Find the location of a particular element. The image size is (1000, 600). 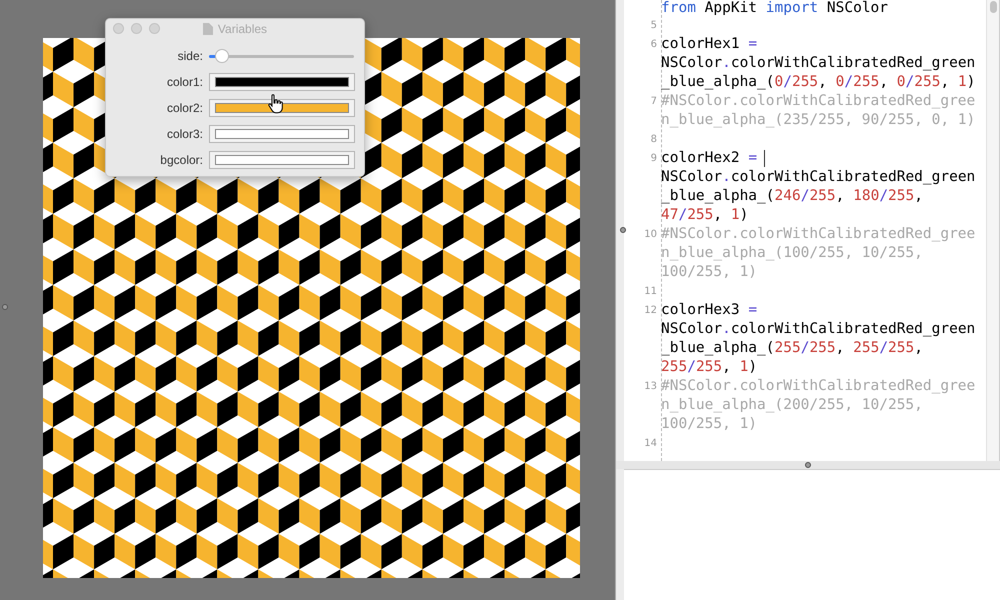

hand-cursor-icon is located at coordinates (276, 104).